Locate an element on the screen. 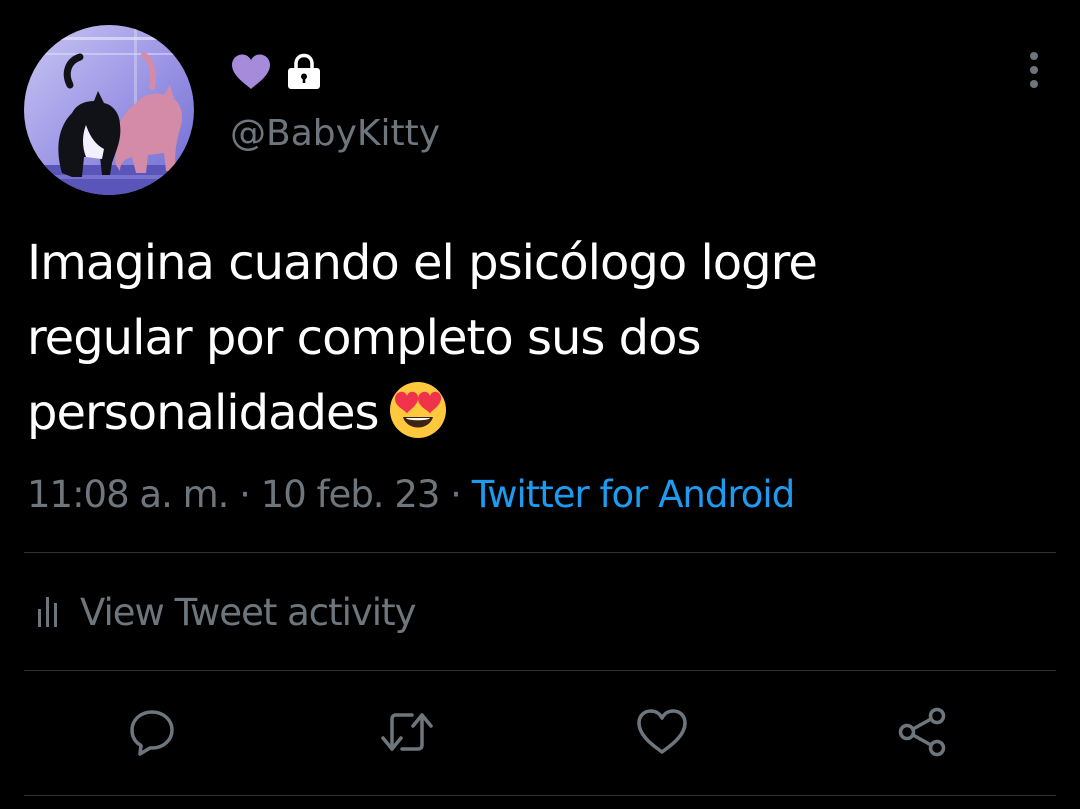 The height and width of the screenshot is (809, 1080). reply-icon is located at coordinates (152, 733).